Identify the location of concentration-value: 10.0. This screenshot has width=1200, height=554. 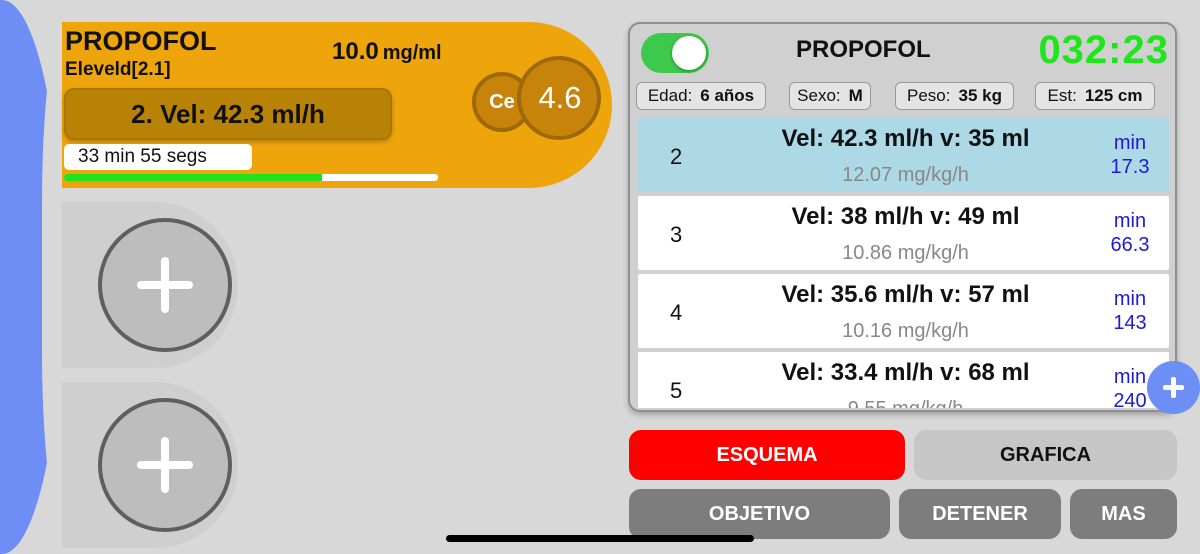
(355, 51).